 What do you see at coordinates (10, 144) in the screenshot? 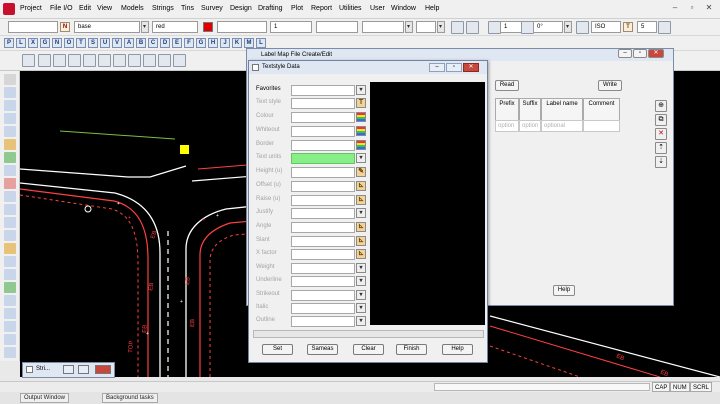
I see `pencil-icon` at bounding box center [10, 144].